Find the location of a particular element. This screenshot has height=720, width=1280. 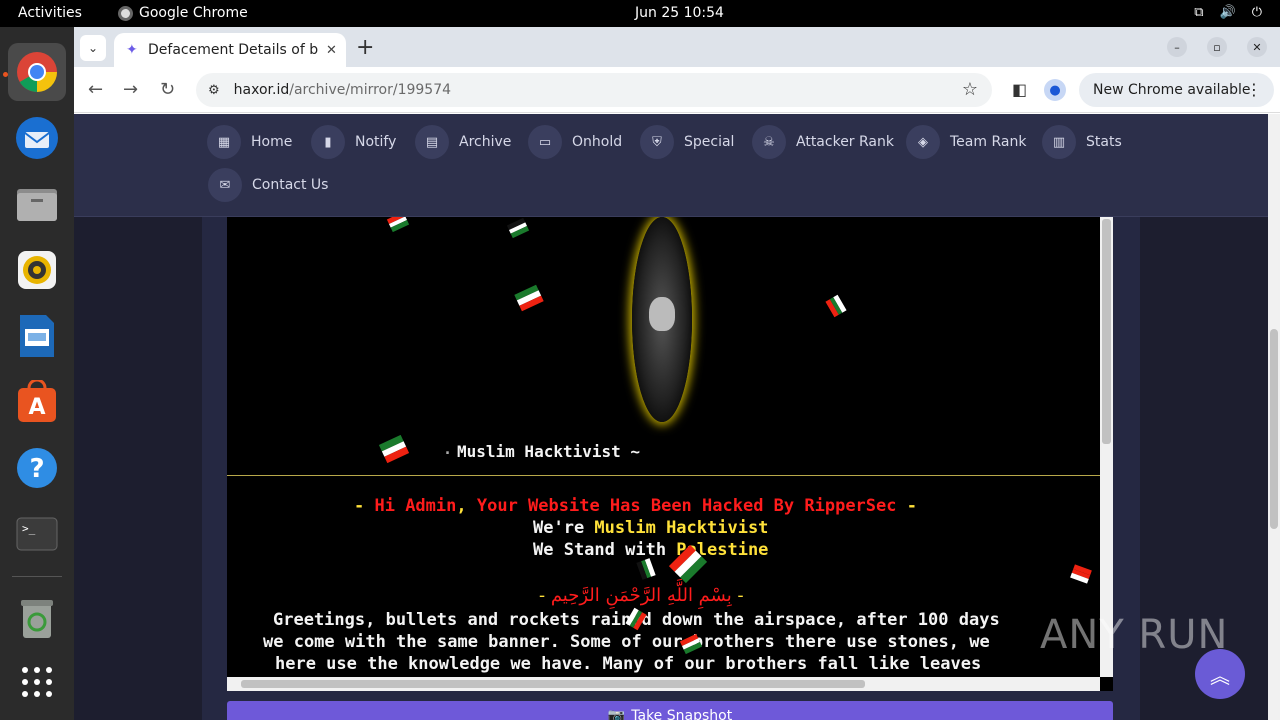

dock-separator is located at coordinates (37, 576).